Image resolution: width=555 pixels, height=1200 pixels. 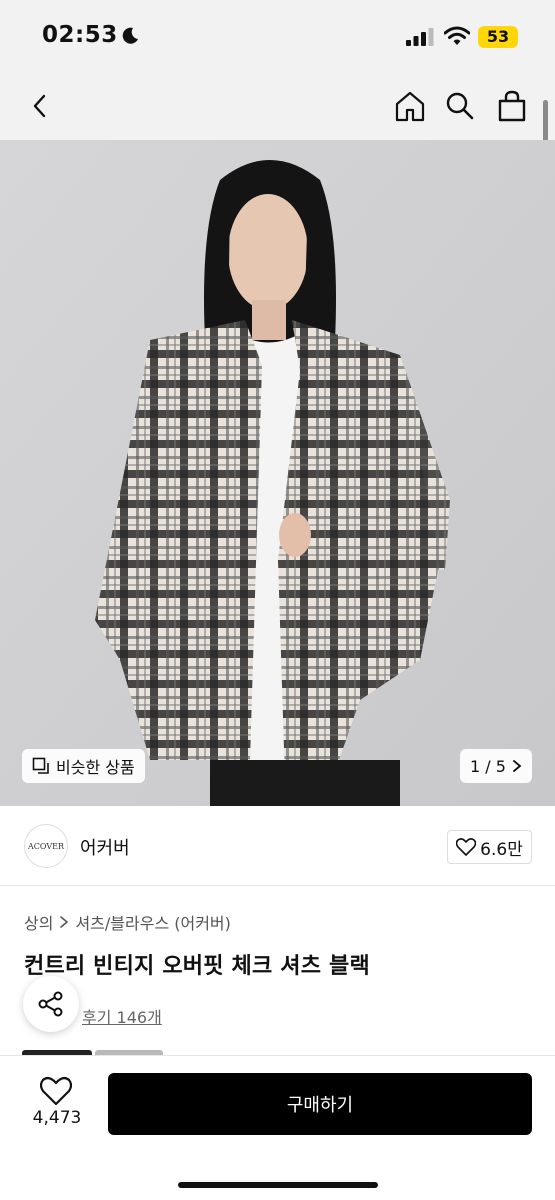 I want to click on breadcrumb: 상의 셔츠/블라우스 (어커버), so click(x=127, y=922).